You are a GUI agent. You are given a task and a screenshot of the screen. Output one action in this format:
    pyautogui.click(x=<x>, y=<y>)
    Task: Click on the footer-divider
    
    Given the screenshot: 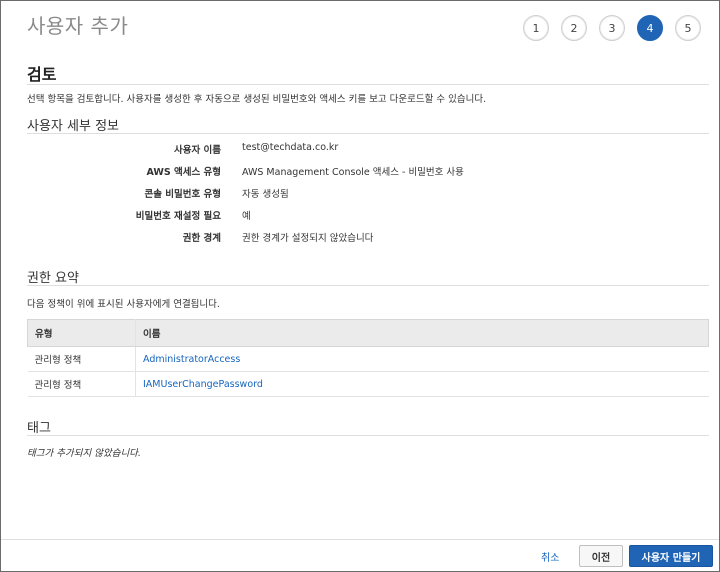 What is the action you would take?
    pyautogui.click(x=360, y=539)
    